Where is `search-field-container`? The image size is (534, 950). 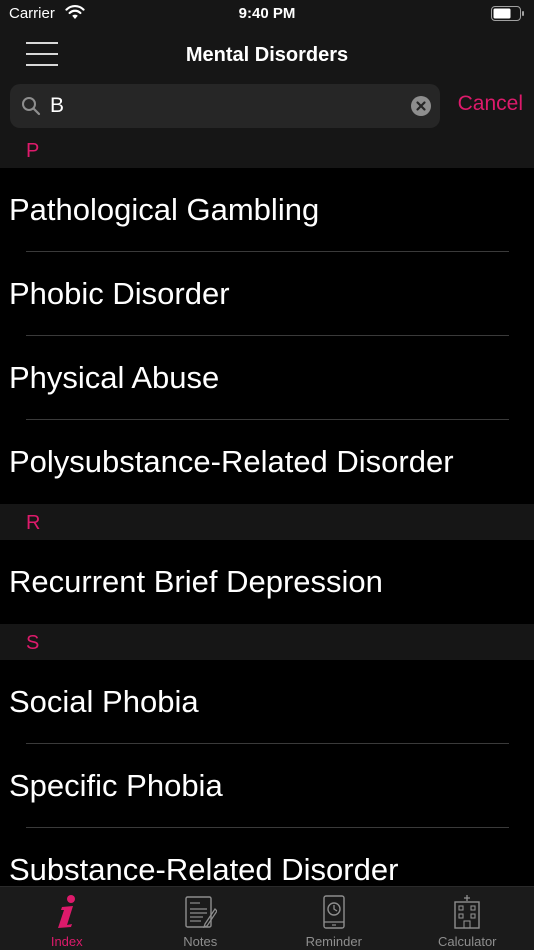 search-field-container is located at coordinates (225, 106).